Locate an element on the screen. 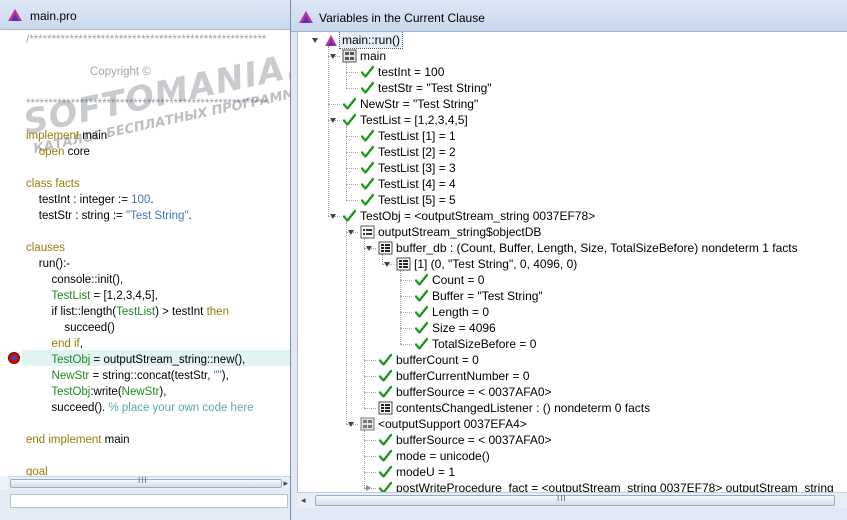  code-line: succeed() is located at coordinates (70, 328).